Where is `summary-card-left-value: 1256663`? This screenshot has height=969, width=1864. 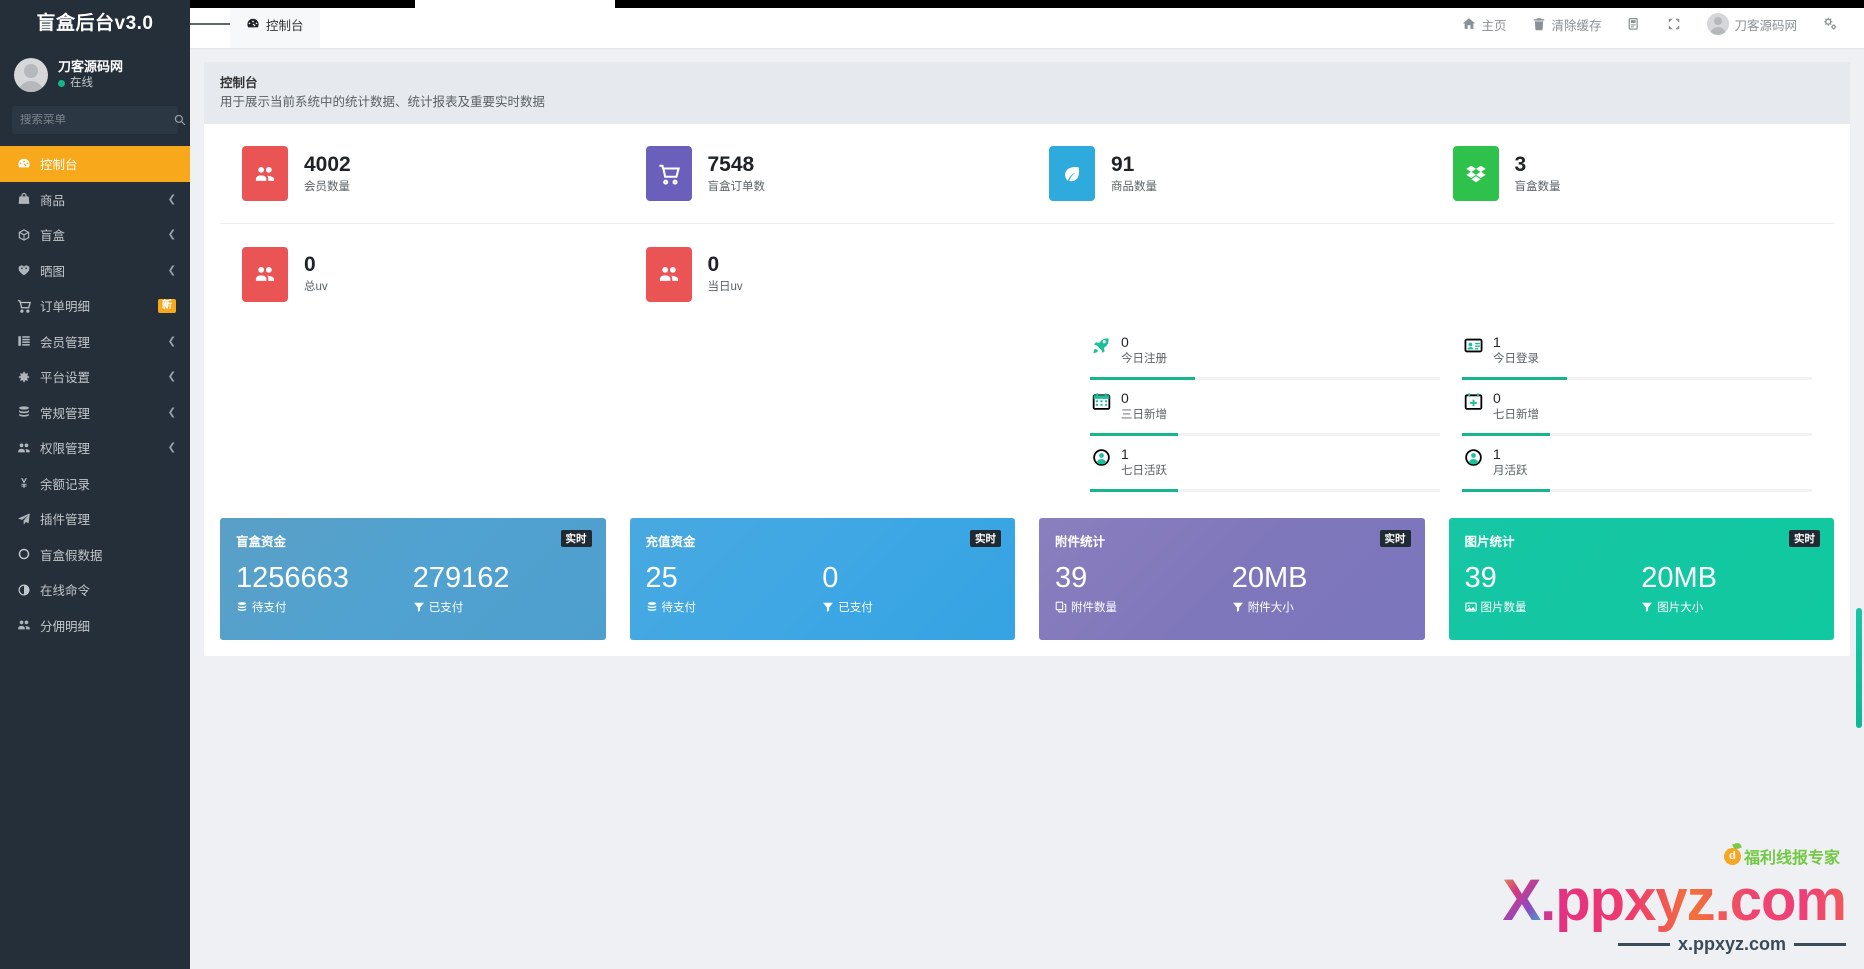
summary-card-left-value: 1256663 is located at coordinates (292, 578).